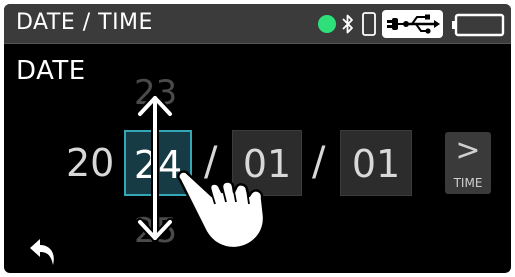 This screenshot has width=515, height=277. What do you see at coordinates (84, 22) in the screenshot?
I see `page-title: DATE / TIME` at bounding box center [84, 22].